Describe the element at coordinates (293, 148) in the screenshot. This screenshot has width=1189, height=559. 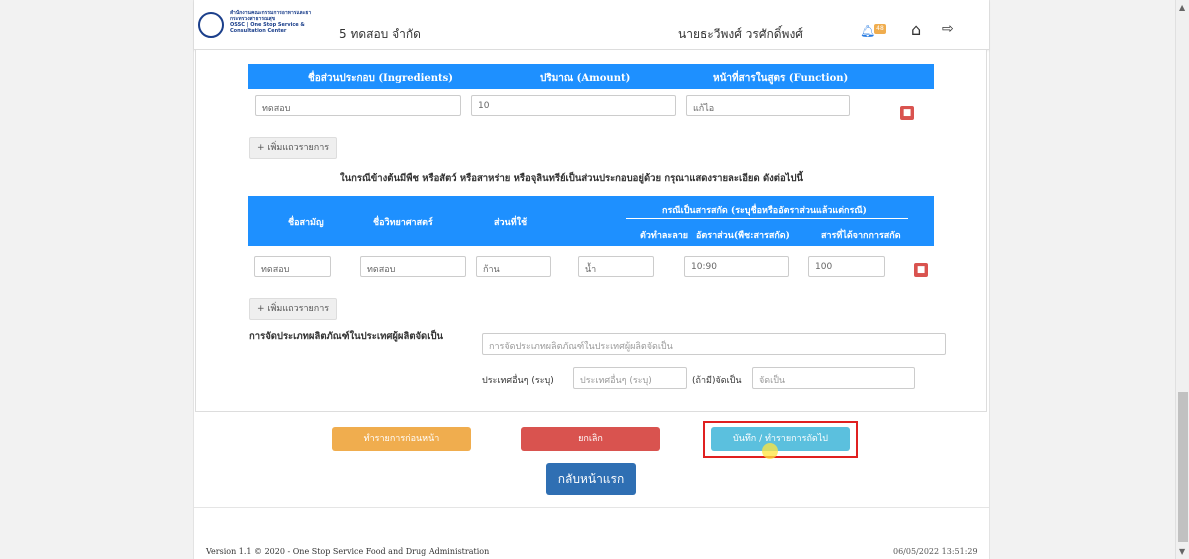
I see `add-ingredient-row-button: + เพิ่มแถวรายการ` at that location.